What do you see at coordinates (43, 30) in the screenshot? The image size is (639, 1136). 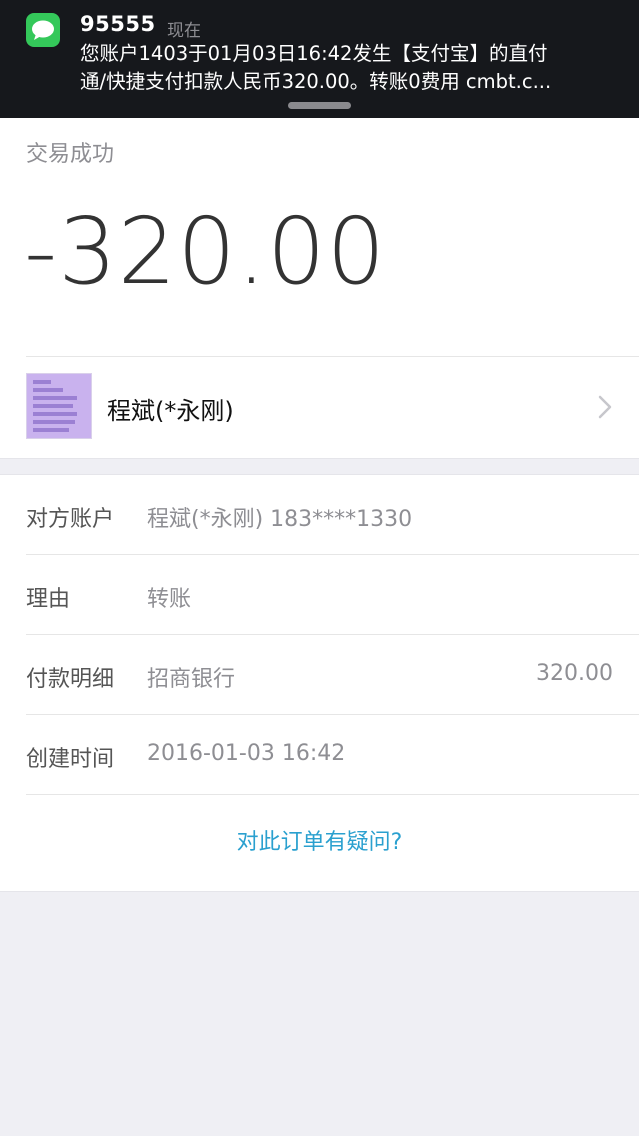 I see `messages-icon` at bounding box center [43, 30].